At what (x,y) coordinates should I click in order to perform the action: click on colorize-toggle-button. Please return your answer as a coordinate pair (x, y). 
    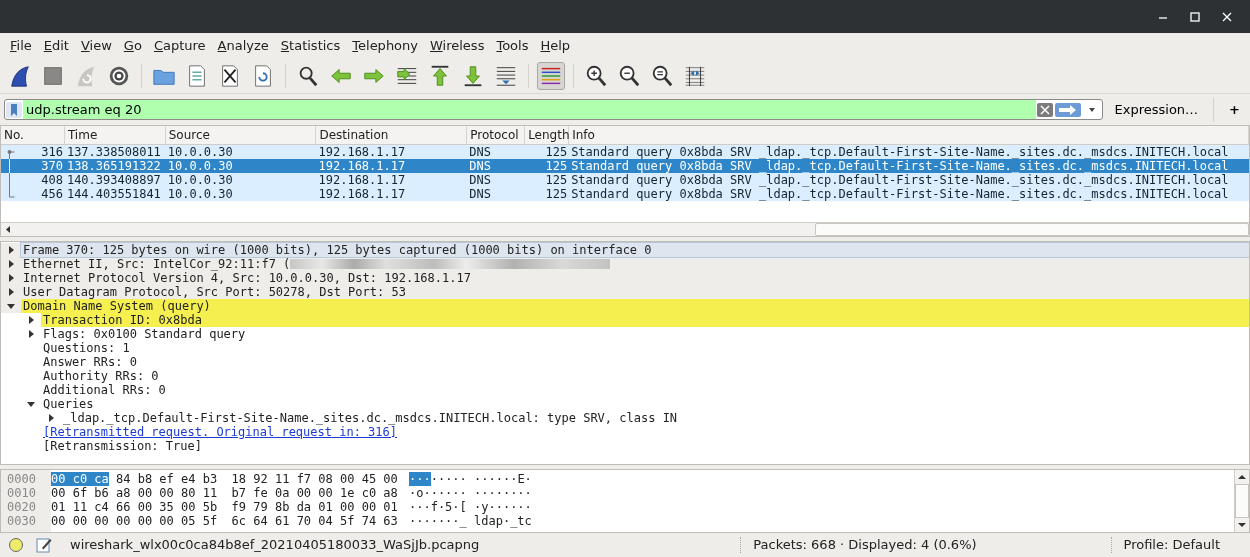
    Looking at the image, I should click on (551, 75).